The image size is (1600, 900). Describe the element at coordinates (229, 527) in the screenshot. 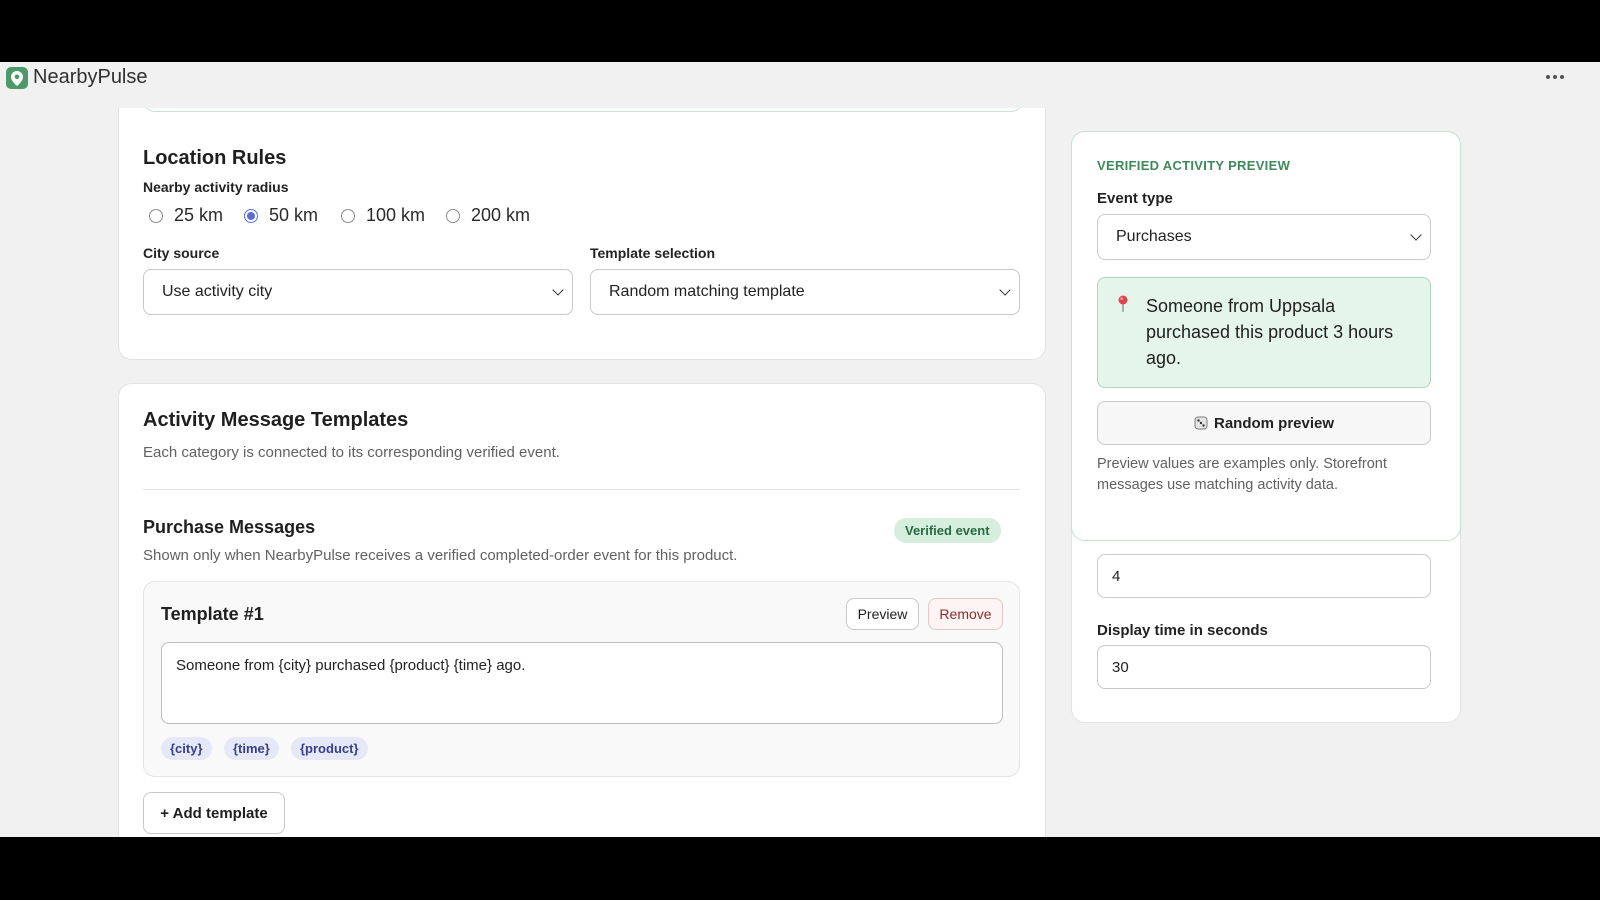

I see `purchase-messages-title: Purchase Messages` at that location.